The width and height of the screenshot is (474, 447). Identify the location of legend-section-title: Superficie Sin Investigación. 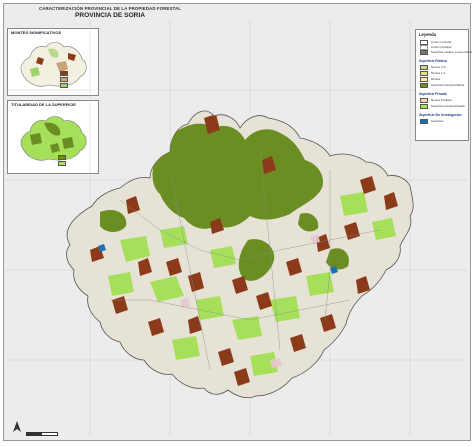
(440, 115).